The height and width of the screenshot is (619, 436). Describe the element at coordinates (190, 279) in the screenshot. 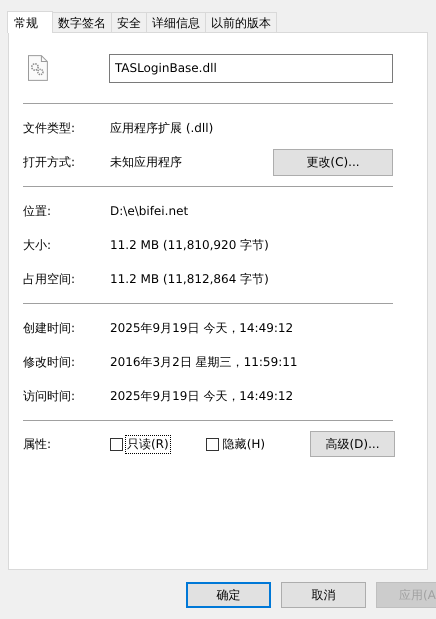

I see `field-value: 11.2 MB (11,812,864 字节)` at that location.